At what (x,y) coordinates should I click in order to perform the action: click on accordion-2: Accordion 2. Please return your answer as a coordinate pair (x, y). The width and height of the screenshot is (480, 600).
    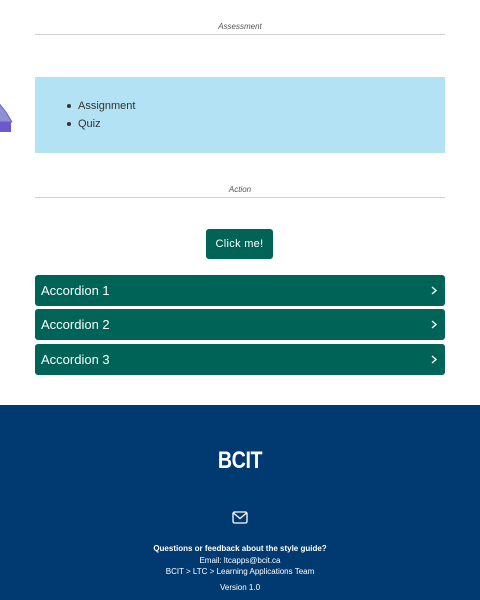
    Looking at the image, I should click on (240, 324).